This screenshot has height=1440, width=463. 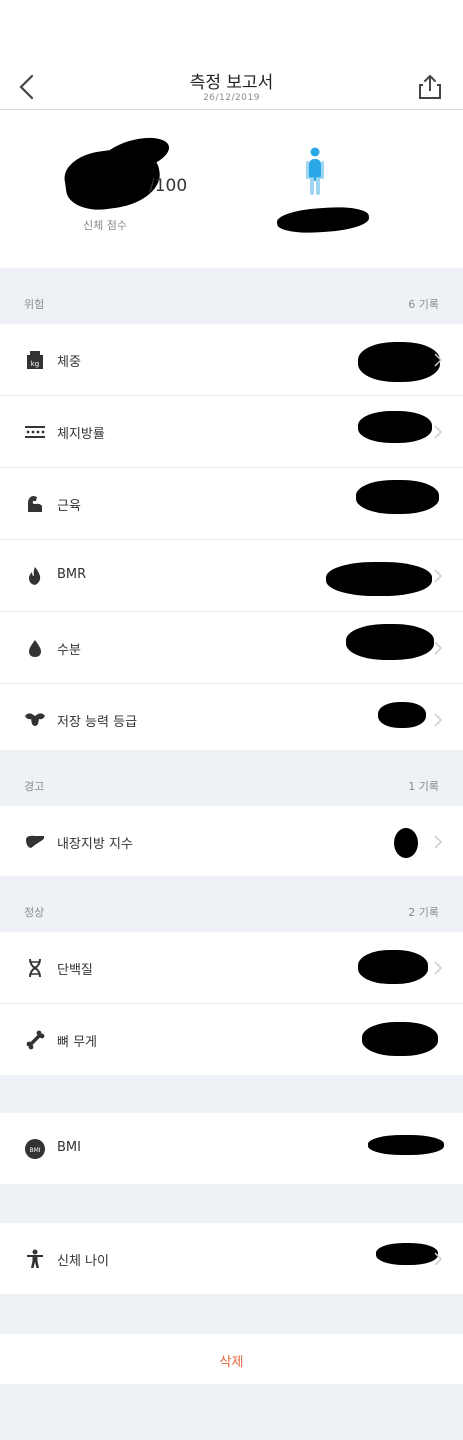 I want to click on section-count: 2 기록, so click(x=423, y=912).